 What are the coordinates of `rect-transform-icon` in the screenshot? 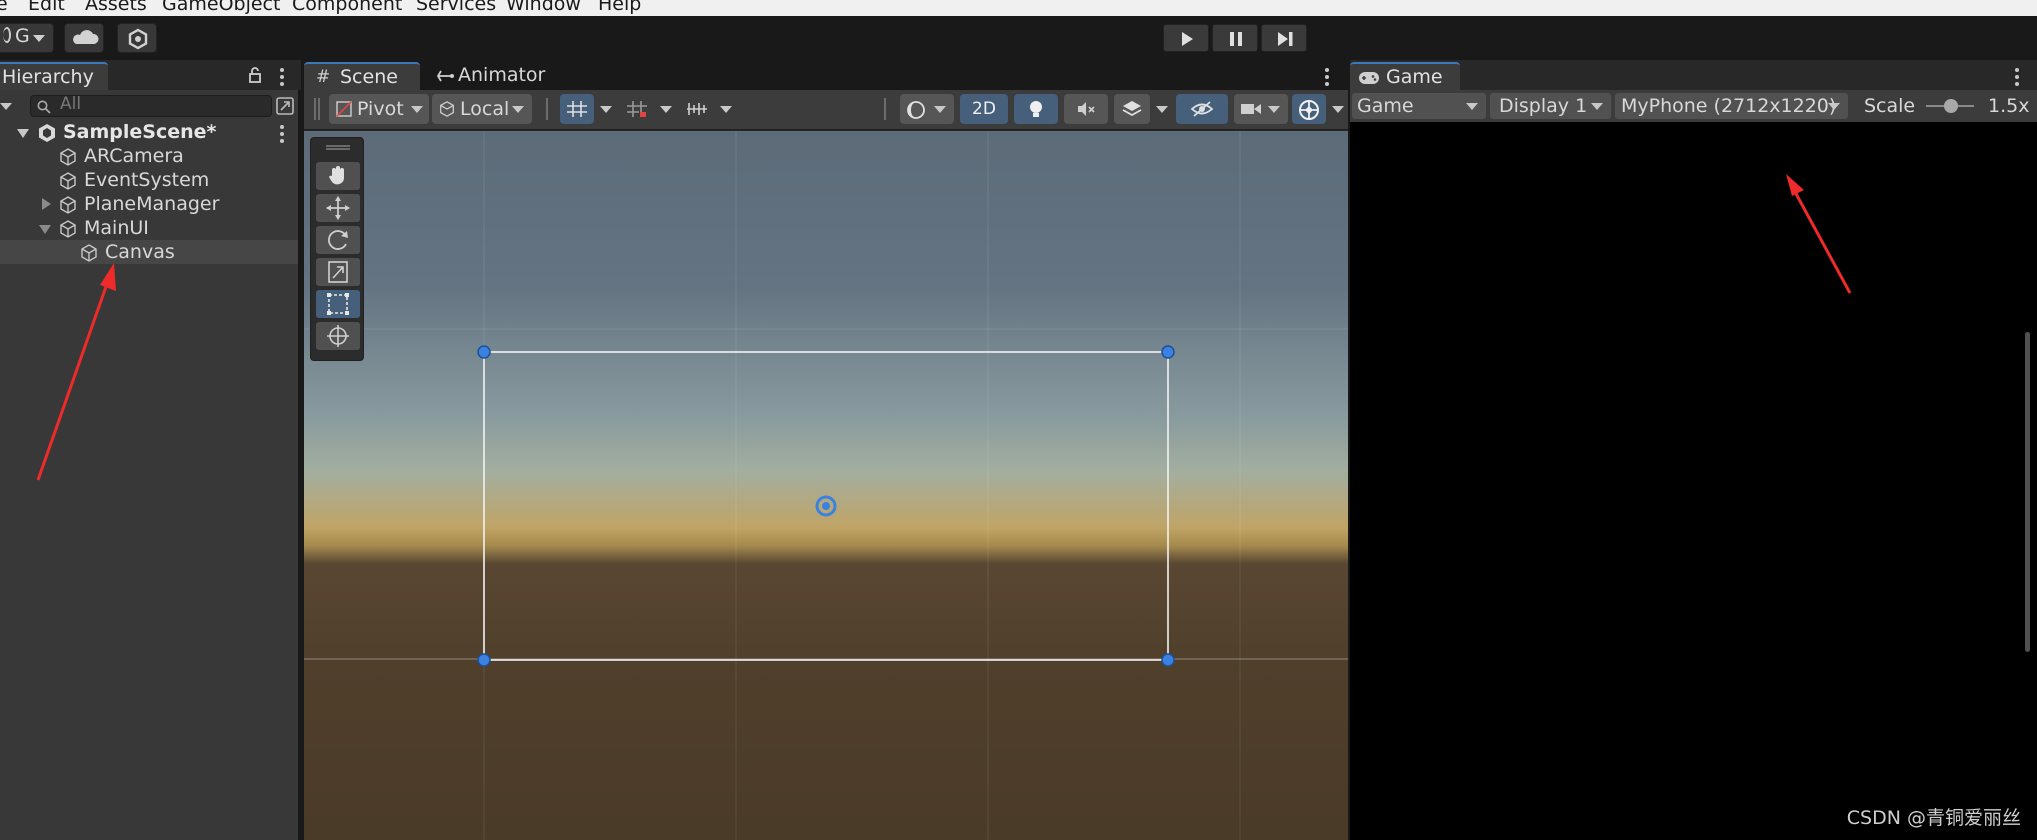 It's located at (338, 304).